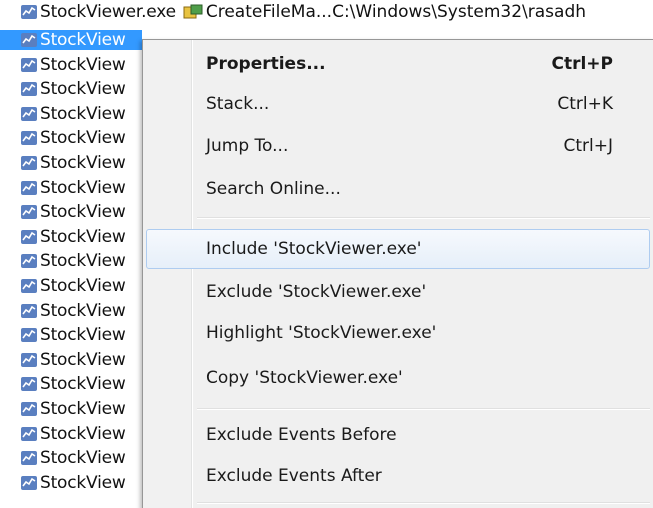  I want to click on menu-item-shortcut: Ctrl+J, so click(588, 146).